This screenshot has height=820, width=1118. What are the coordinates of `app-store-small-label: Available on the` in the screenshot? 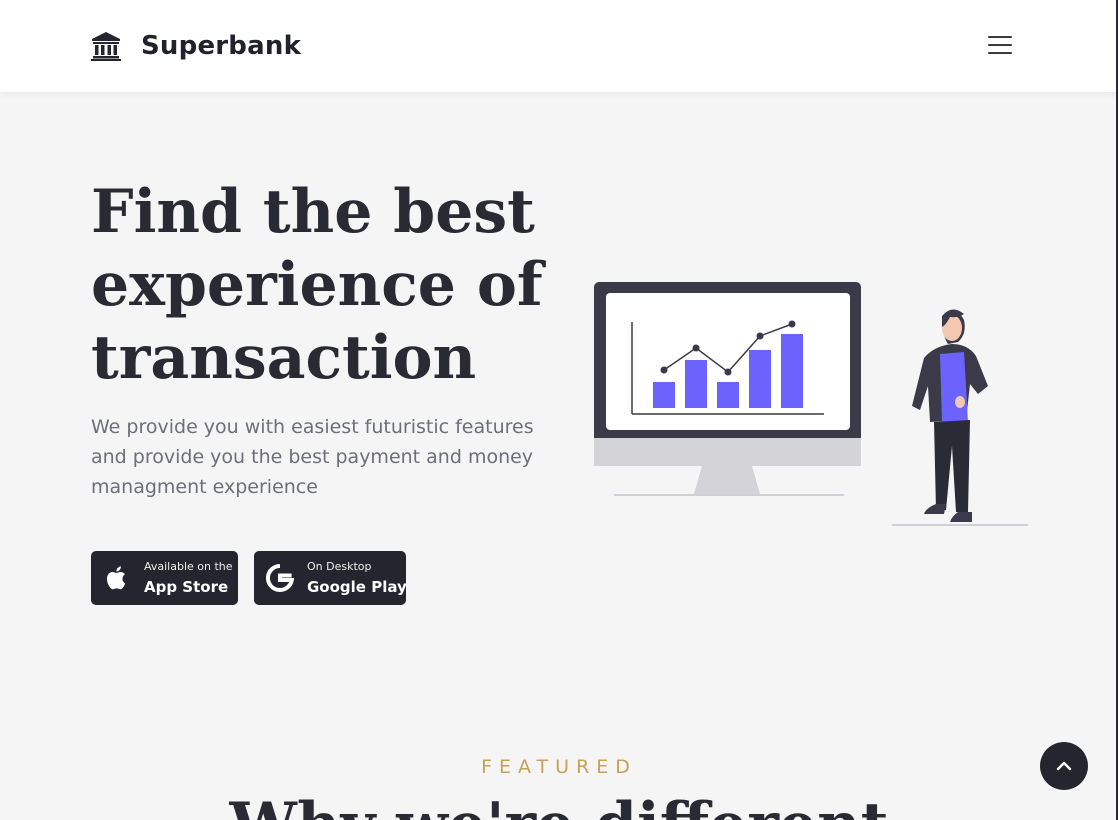 It's located at (188, 566).